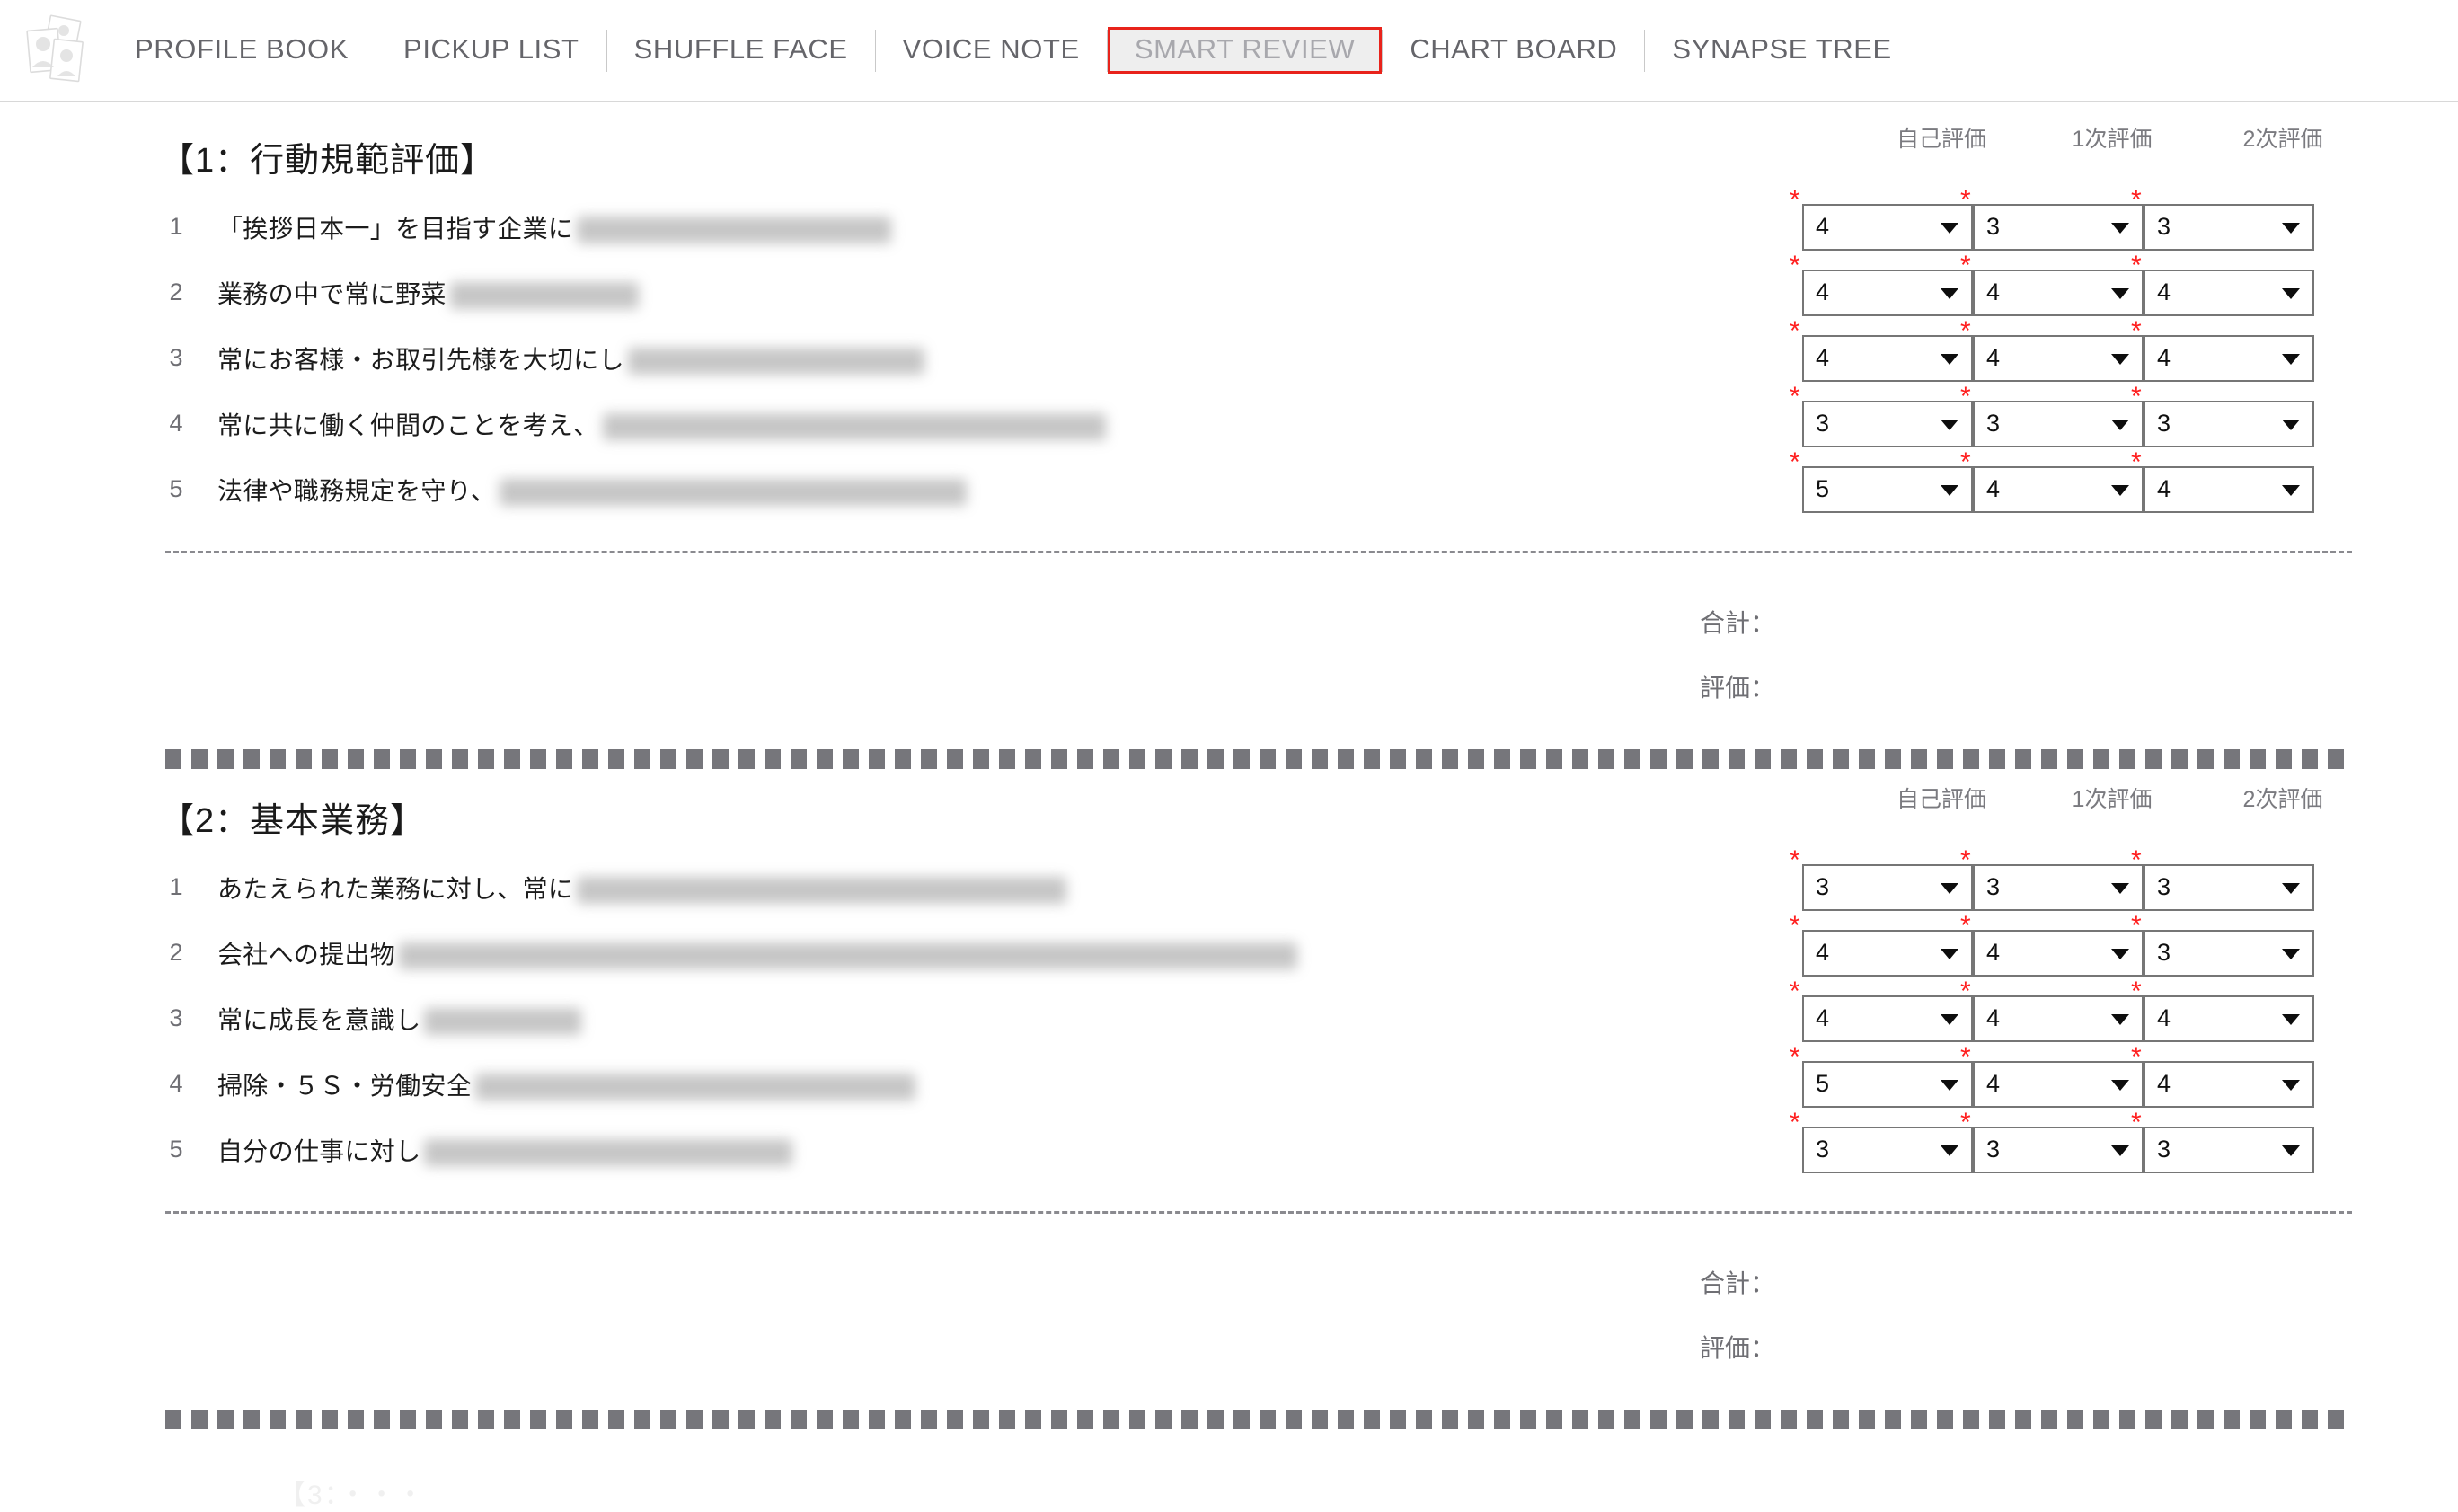 This screenshot has height=1512, width=2458. Describe the element at coordinates (2112, 137) in the screenshot. I see `rating-column-headers: 自己評価 1次評価 2次評価` at that location.